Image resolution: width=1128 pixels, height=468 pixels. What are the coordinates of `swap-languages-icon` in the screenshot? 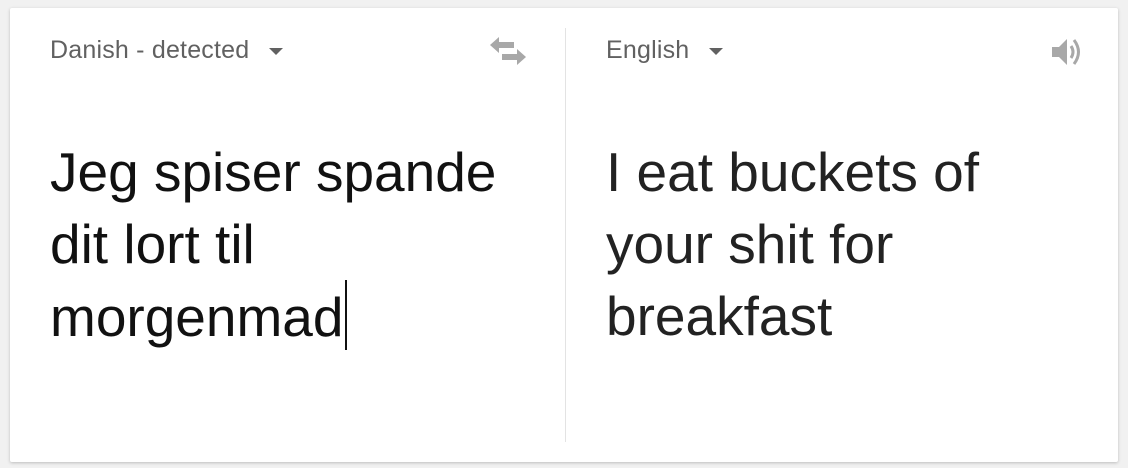 It's located at (508, 51).